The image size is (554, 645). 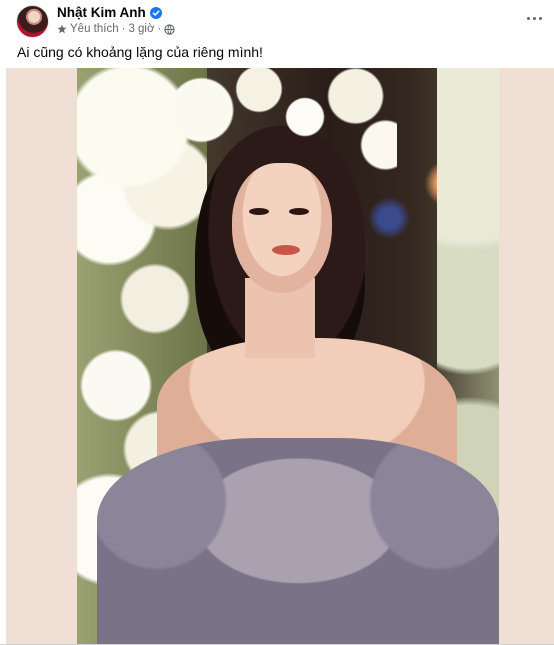 What do you see at coordinates (259, 211) in the screenshot?
I see `woman-eye-left` at bounding box center [259, 211].